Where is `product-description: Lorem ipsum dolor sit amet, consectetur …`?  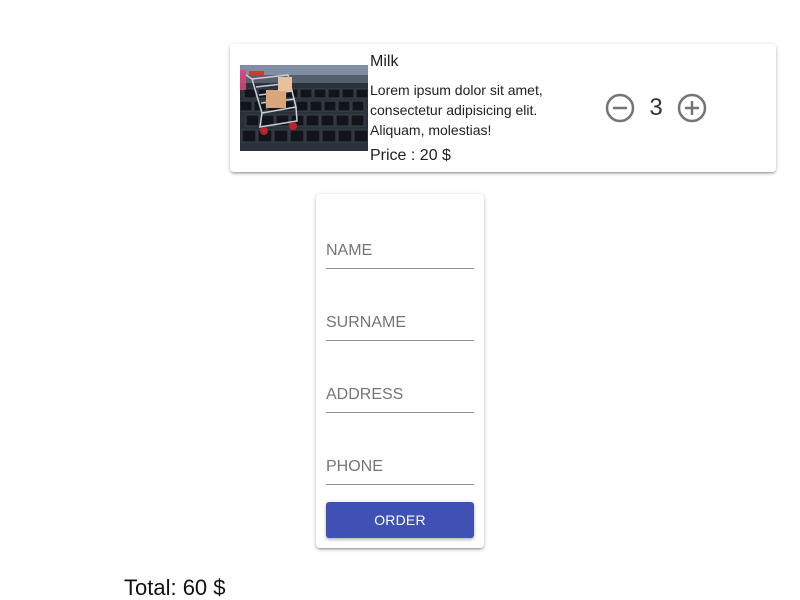
product-description: Lorem ipsum dolor sit amet, consectetur … is located at coordinates (456, 110).